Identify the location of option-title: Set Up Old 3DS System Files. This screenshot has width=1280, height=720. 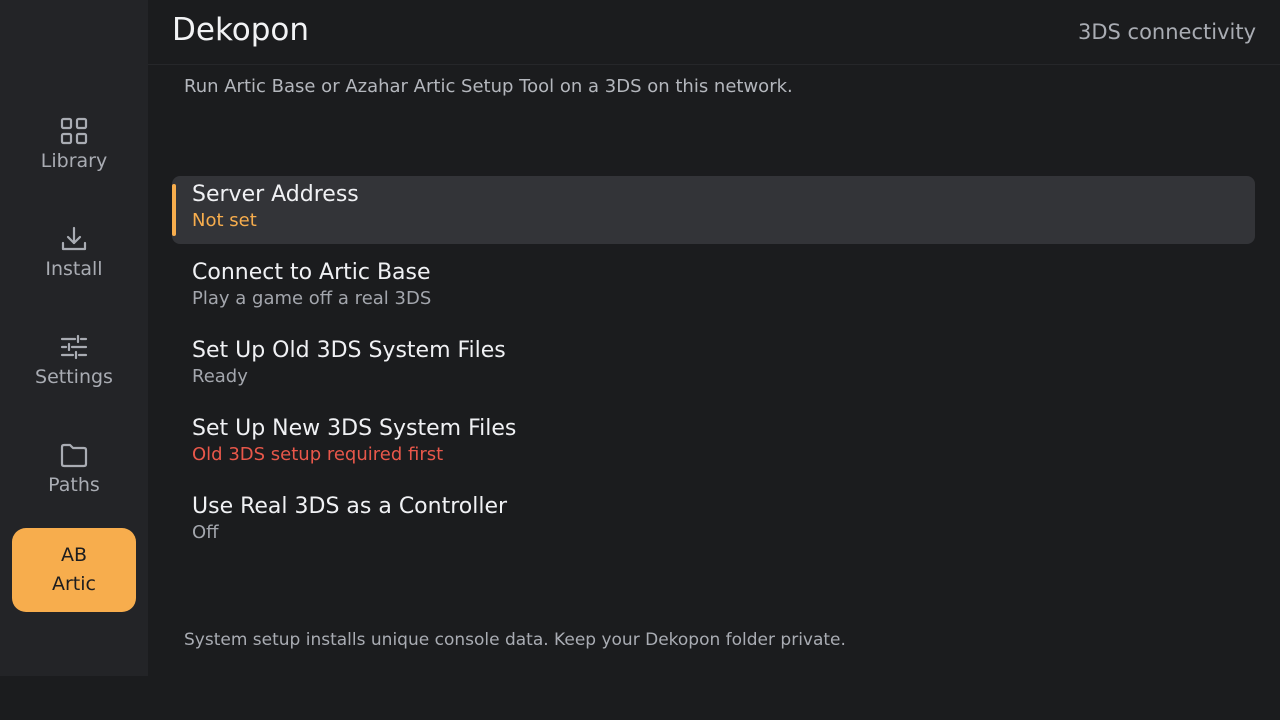
(349, 350).